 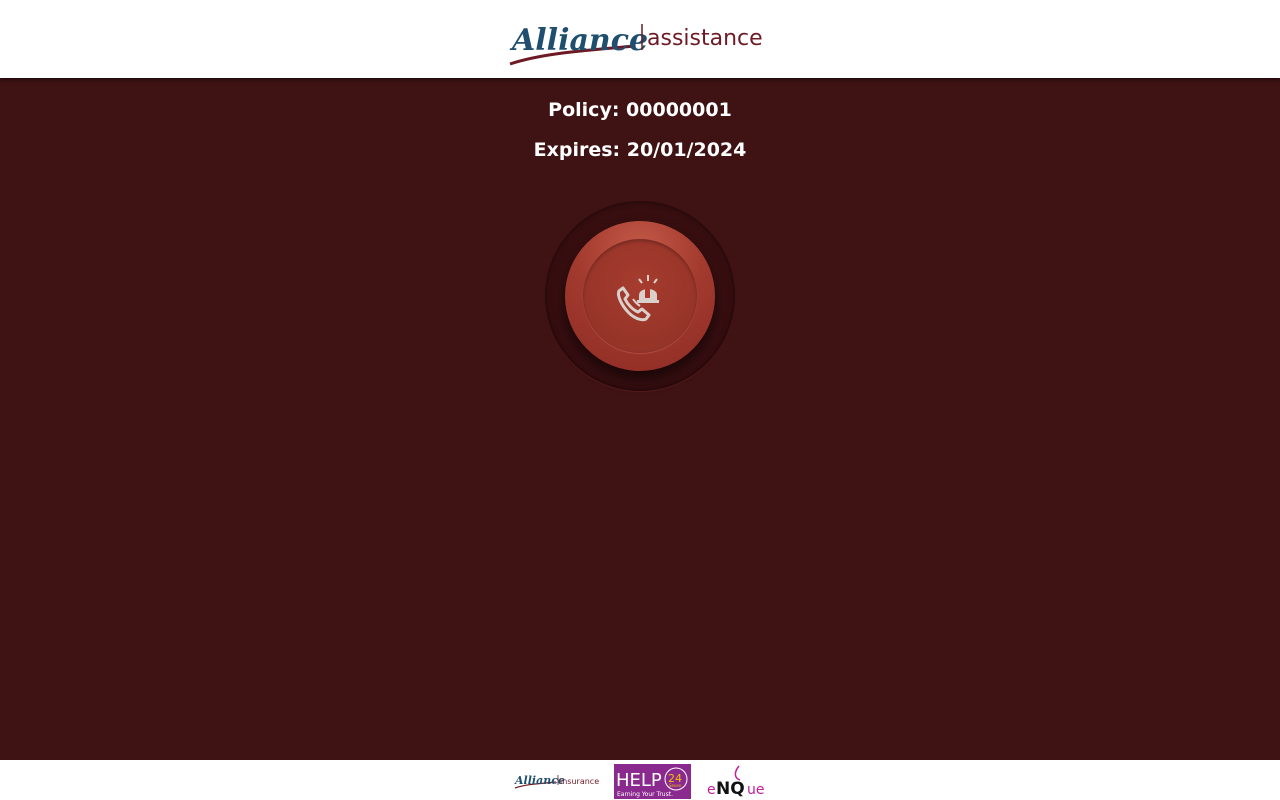 I want to click on svg-text: ue, so click(x=755, y=790).